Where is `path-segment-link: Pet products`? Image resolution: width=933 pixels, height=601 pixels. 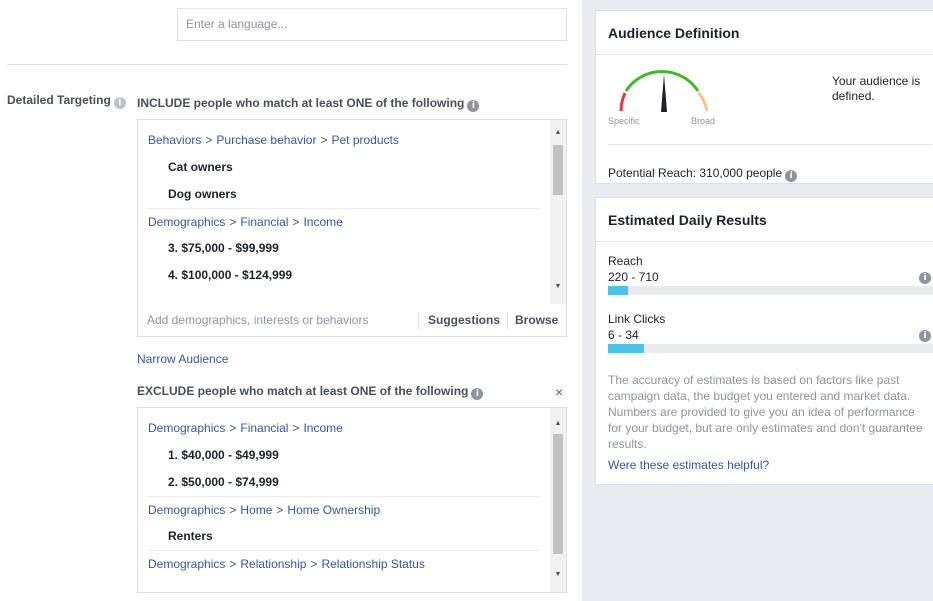 path-segment-link: Pet products is located at coordinates (364, 140).